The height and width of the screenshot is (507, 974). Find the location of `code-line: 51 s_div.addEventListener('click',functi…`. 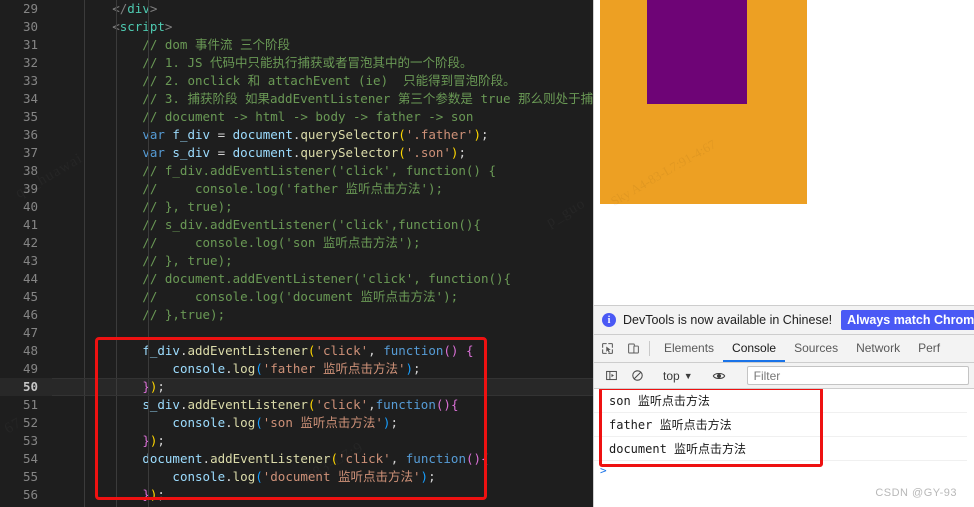

code-line: 51 s_div.addEventListener('click',functi… is located at coordinates (296, 405).